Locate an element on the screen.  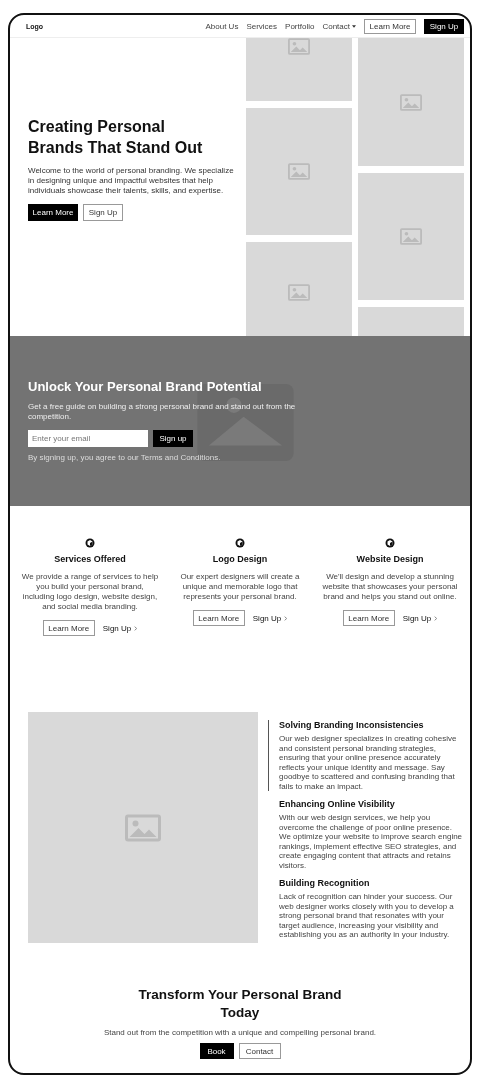
terms-note: By signing up, you agree to our Terms and Conditions. is located at coordinates (125, 457).